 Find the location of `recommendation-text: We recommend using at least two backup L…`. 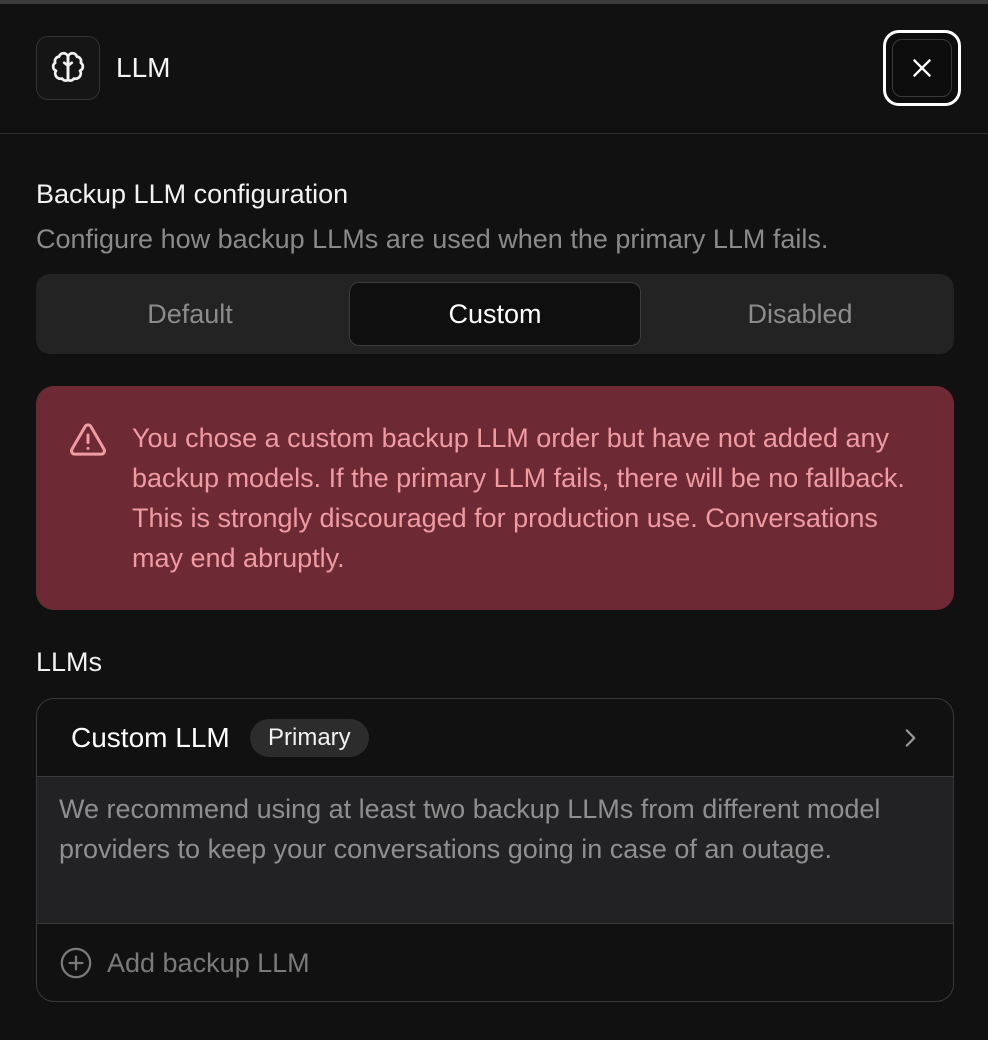

recommendation-text: We recommend using at least two backup L… is located at coordinates (470, 829).